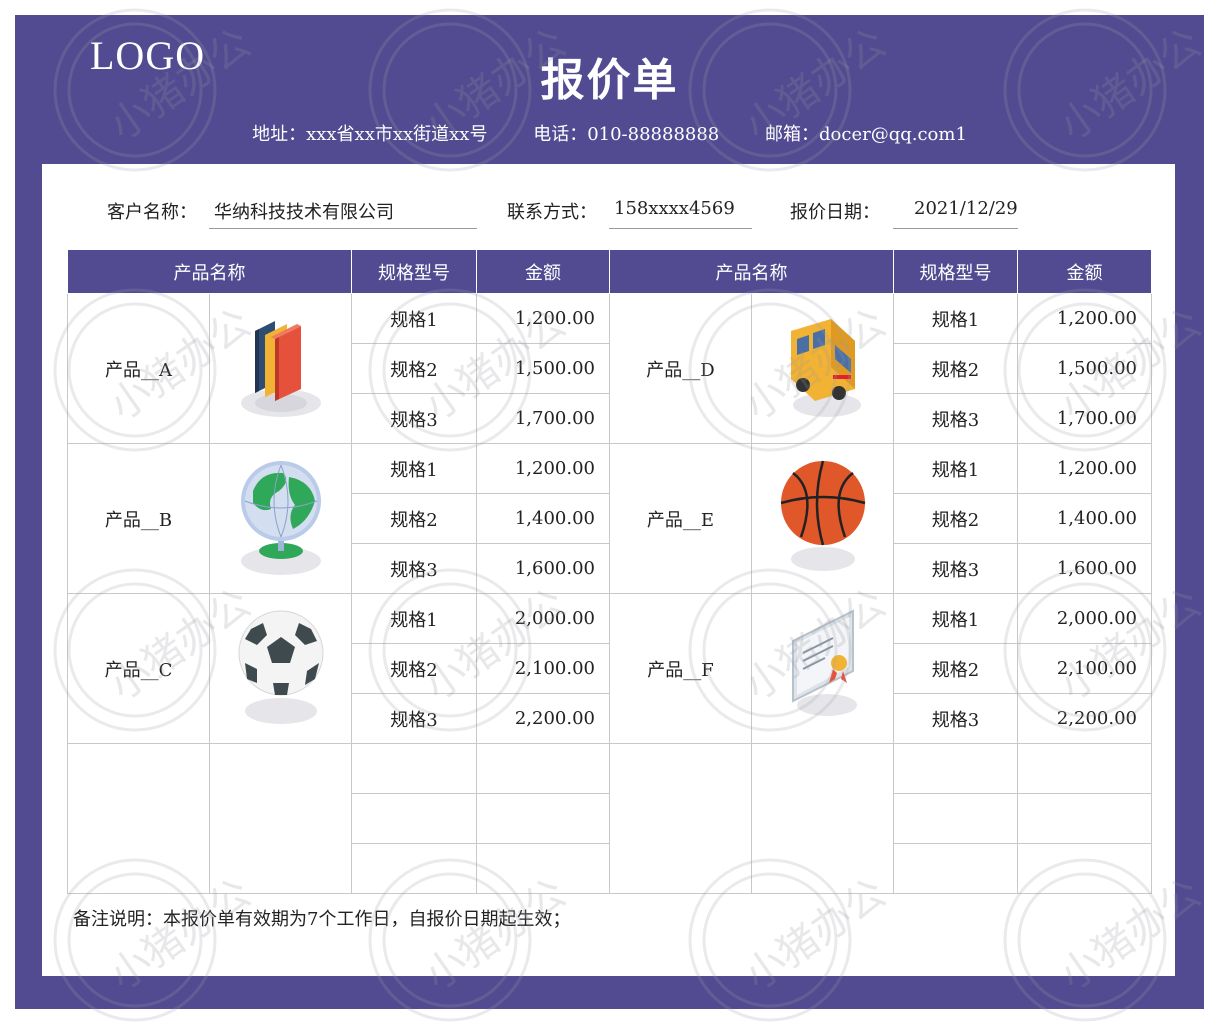 Image resolution: width=1219 pixels, height=1024 pixels. I want to click on page-title: 报价单, so click(609, 80).